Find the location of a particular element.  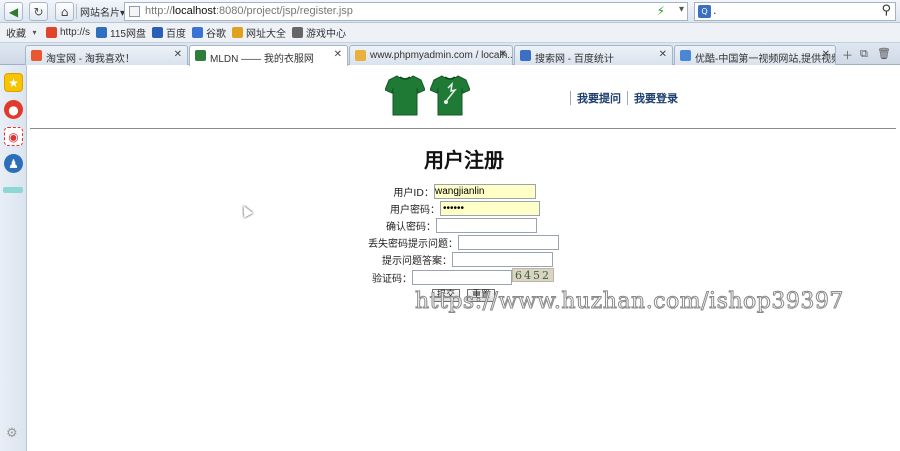

home-icon: ⌂ is located at coordinates (64, 11).